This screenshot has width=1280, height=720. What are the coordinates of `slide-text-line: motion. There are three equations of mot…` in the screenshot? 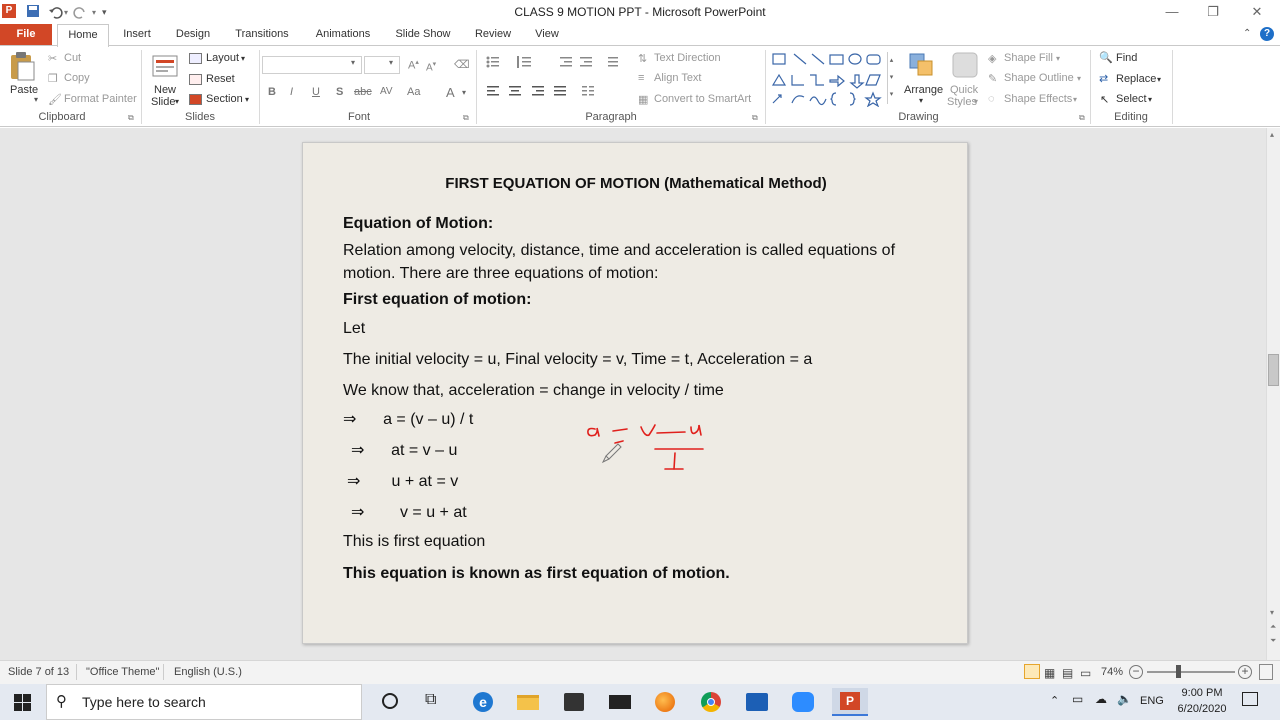 It's located at (500, 274).